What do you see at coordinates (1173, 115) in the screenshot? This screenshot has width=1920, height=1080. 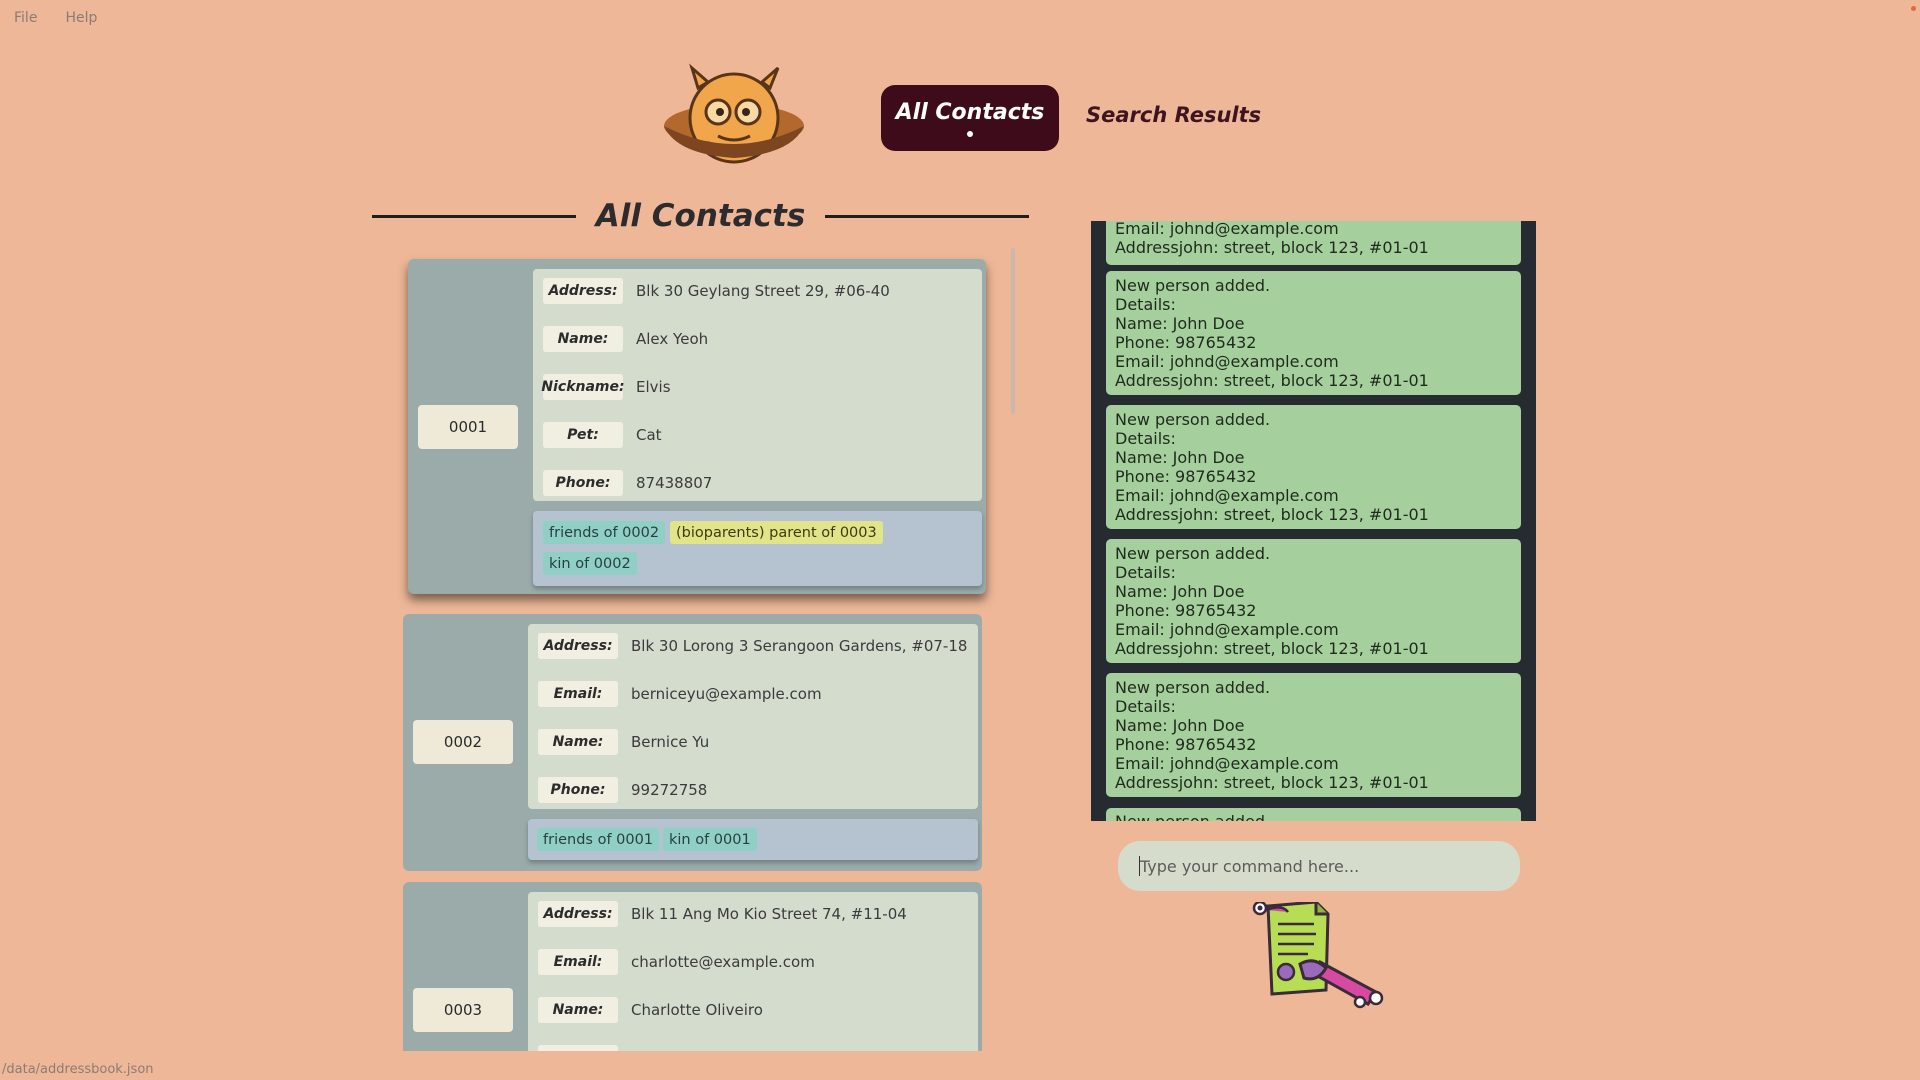 I see `tab-search-results: Search Results` at bounding box center [1173, 115].